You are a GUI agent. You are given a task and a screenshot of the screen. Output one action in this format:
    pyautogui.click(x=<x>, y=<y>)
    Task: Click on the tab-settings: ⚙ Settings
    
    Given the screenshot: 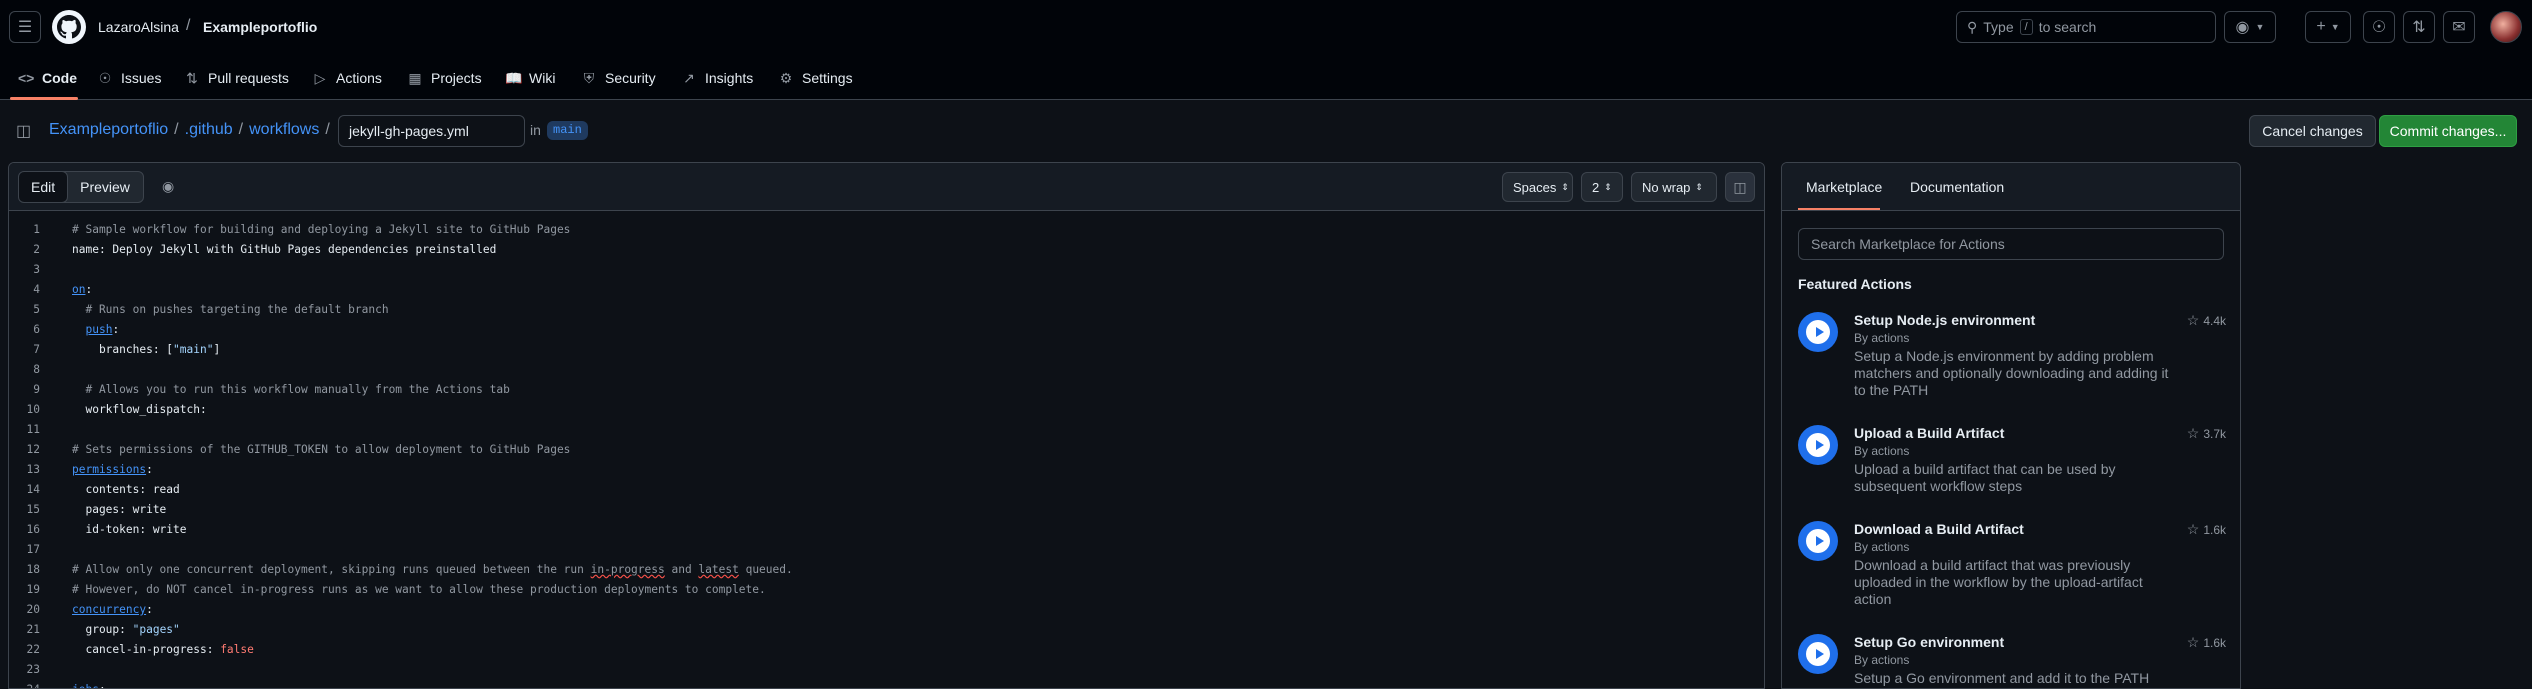 What is the action you would take?
    pyautogui.click(x=815, y=78)
    